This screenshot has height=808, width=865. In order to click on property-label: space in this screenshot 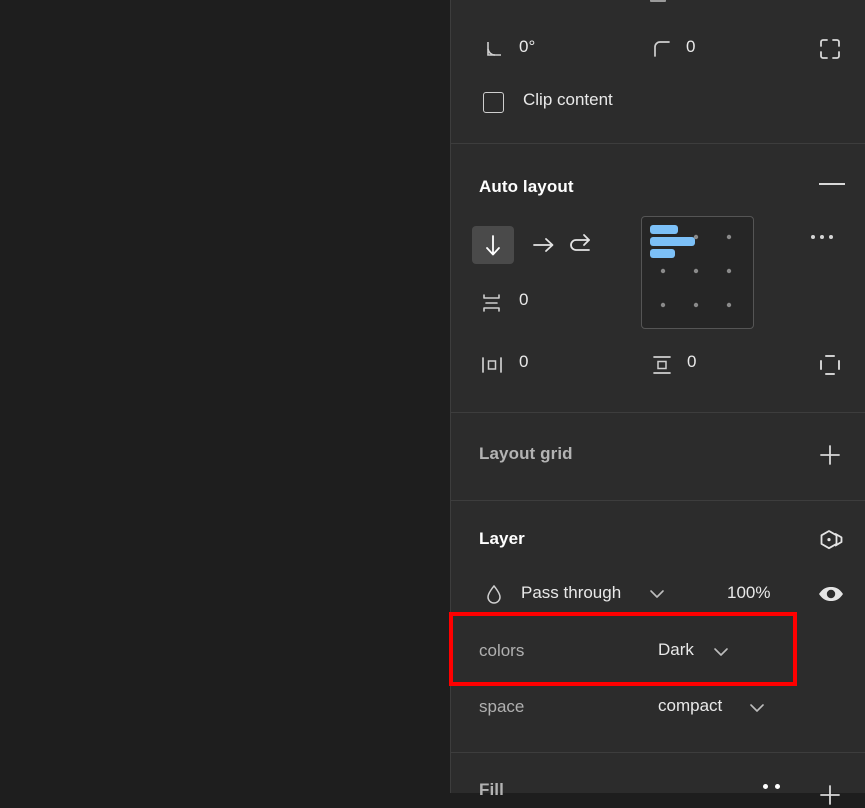, I will do `click(502, 706)`.